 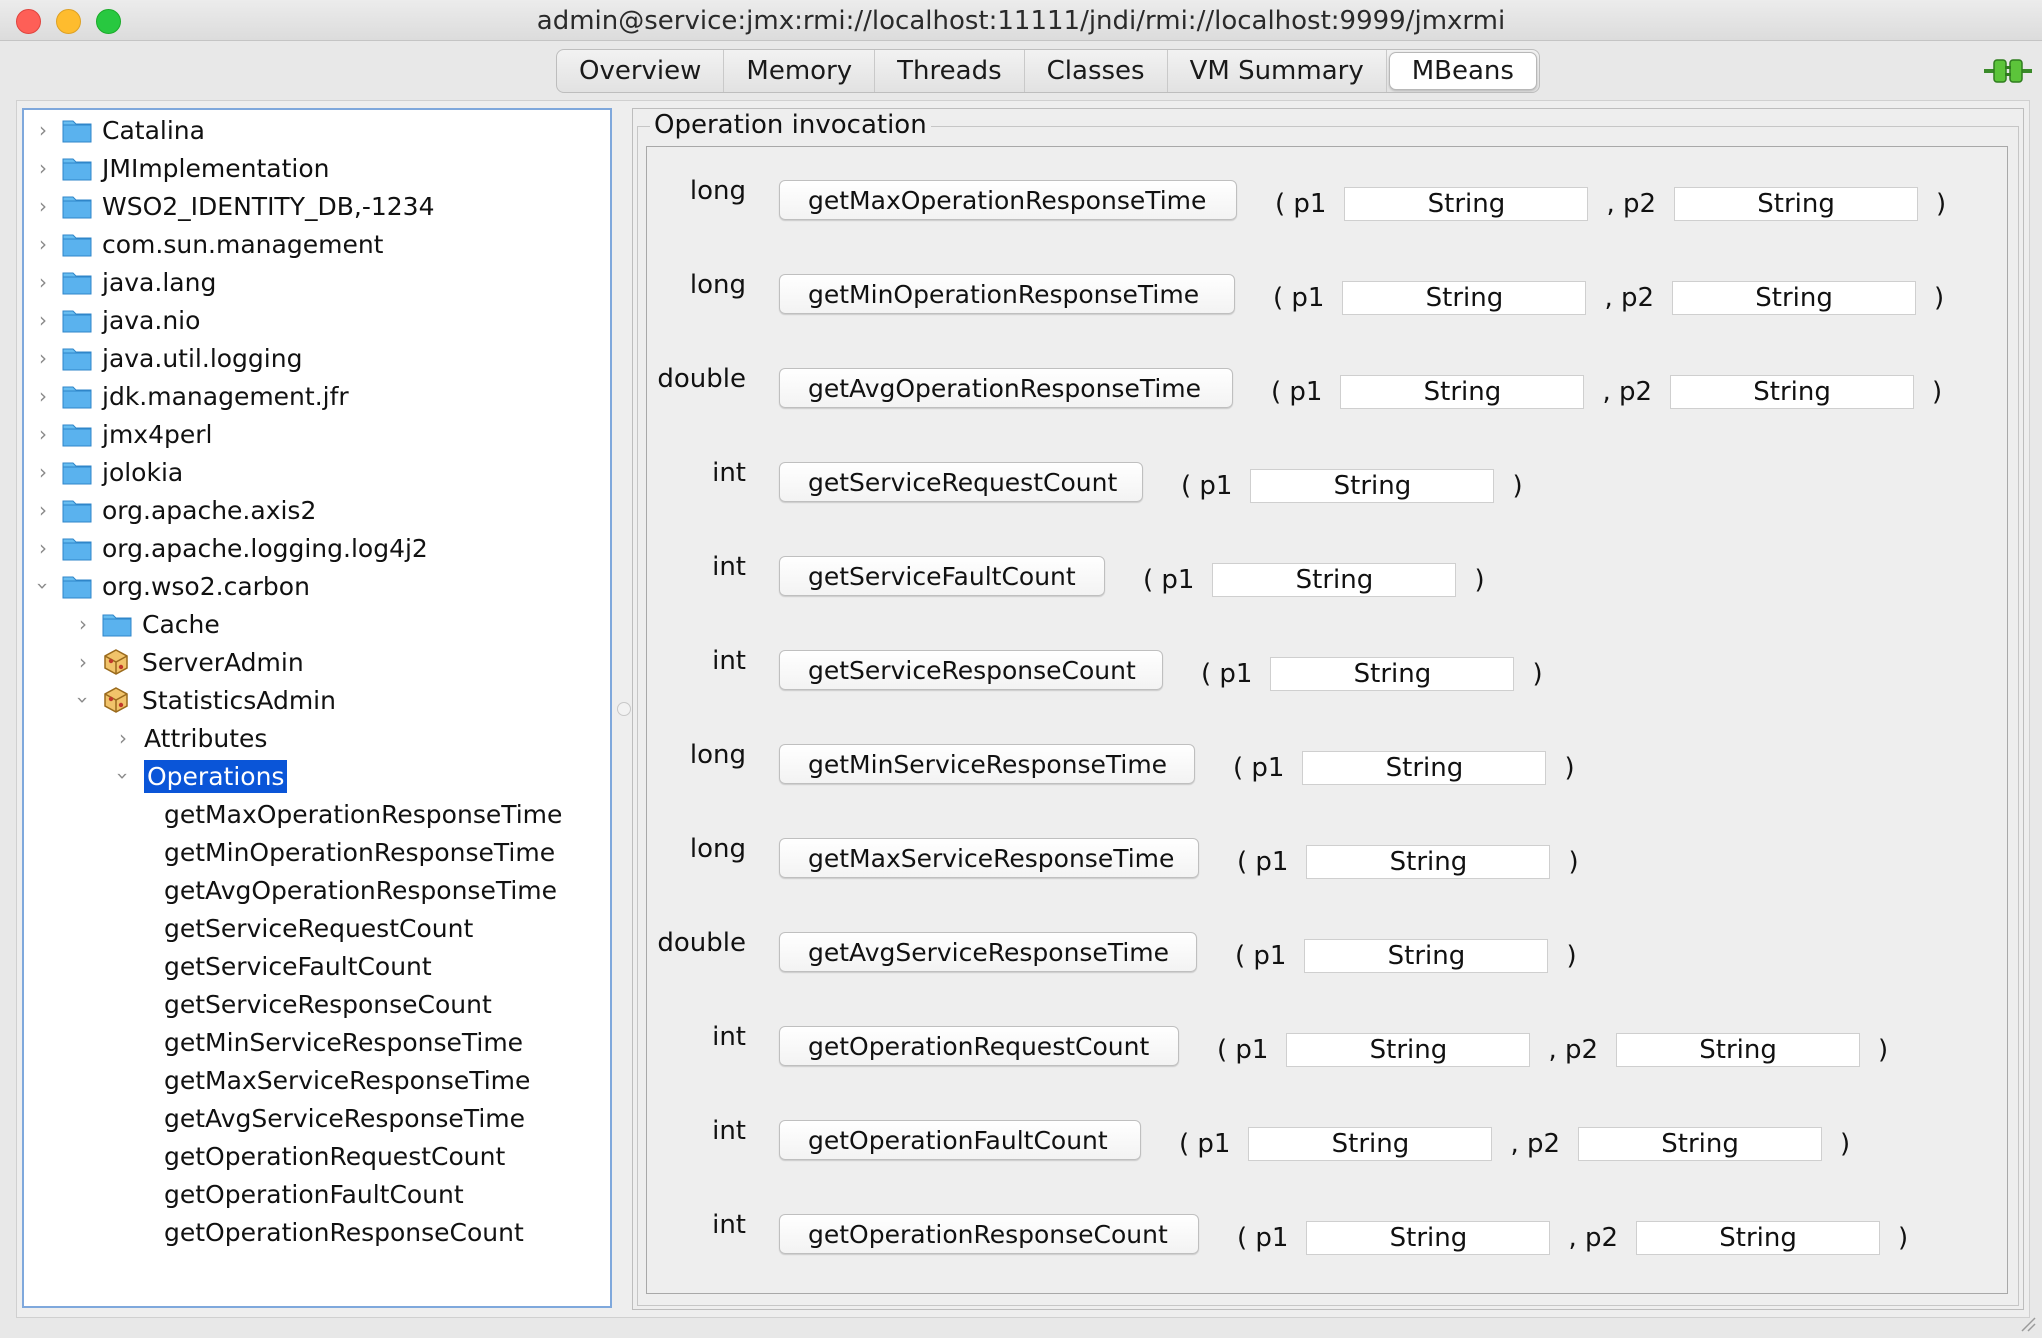 What do you see at coordinates (1462, 71) in the screenshot?
I see `tab-mbeans: MBeans` at bounding box center [1462, 71].